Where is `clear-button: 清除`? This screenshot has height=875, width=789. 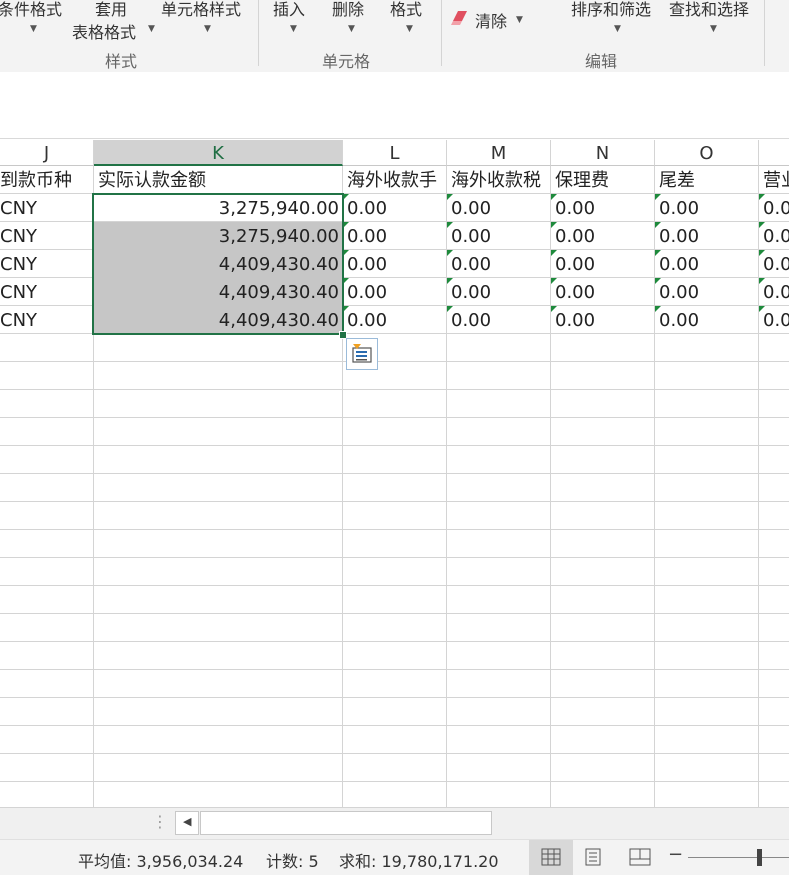 clear-button: 清除 is located at coordinates (491, 20).